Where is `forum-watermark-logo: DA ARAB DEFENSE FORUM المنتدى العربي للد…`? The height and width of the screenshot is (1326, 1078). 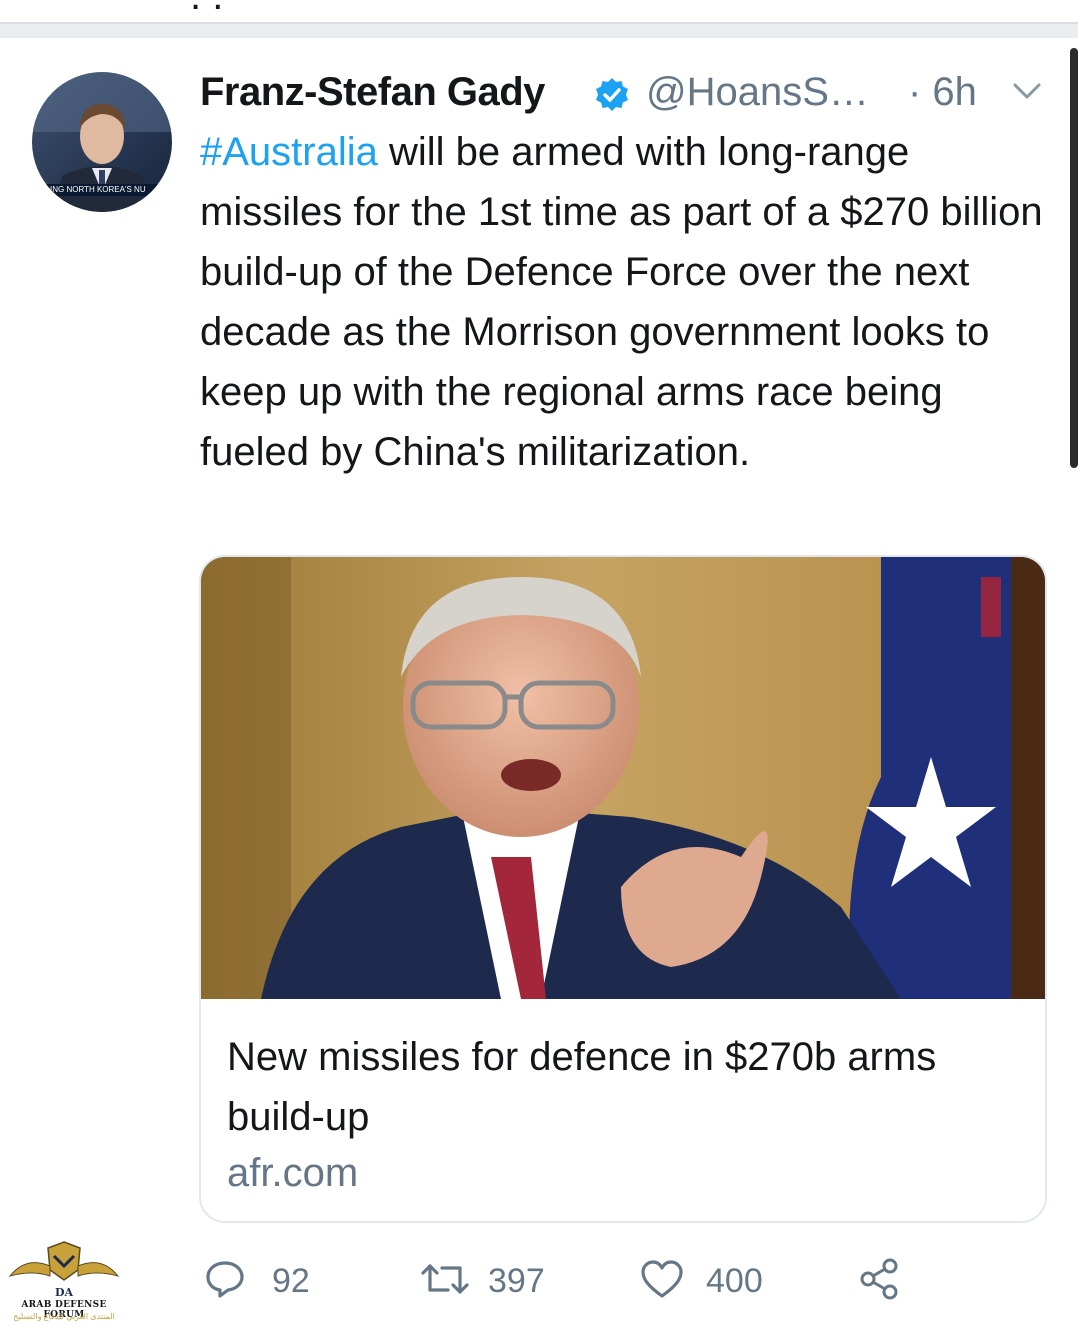 forum-watermark-logo: DA ARAB DEFENSE FORUM المنتدى العربي للد… is located at coordinates (64, 1281).